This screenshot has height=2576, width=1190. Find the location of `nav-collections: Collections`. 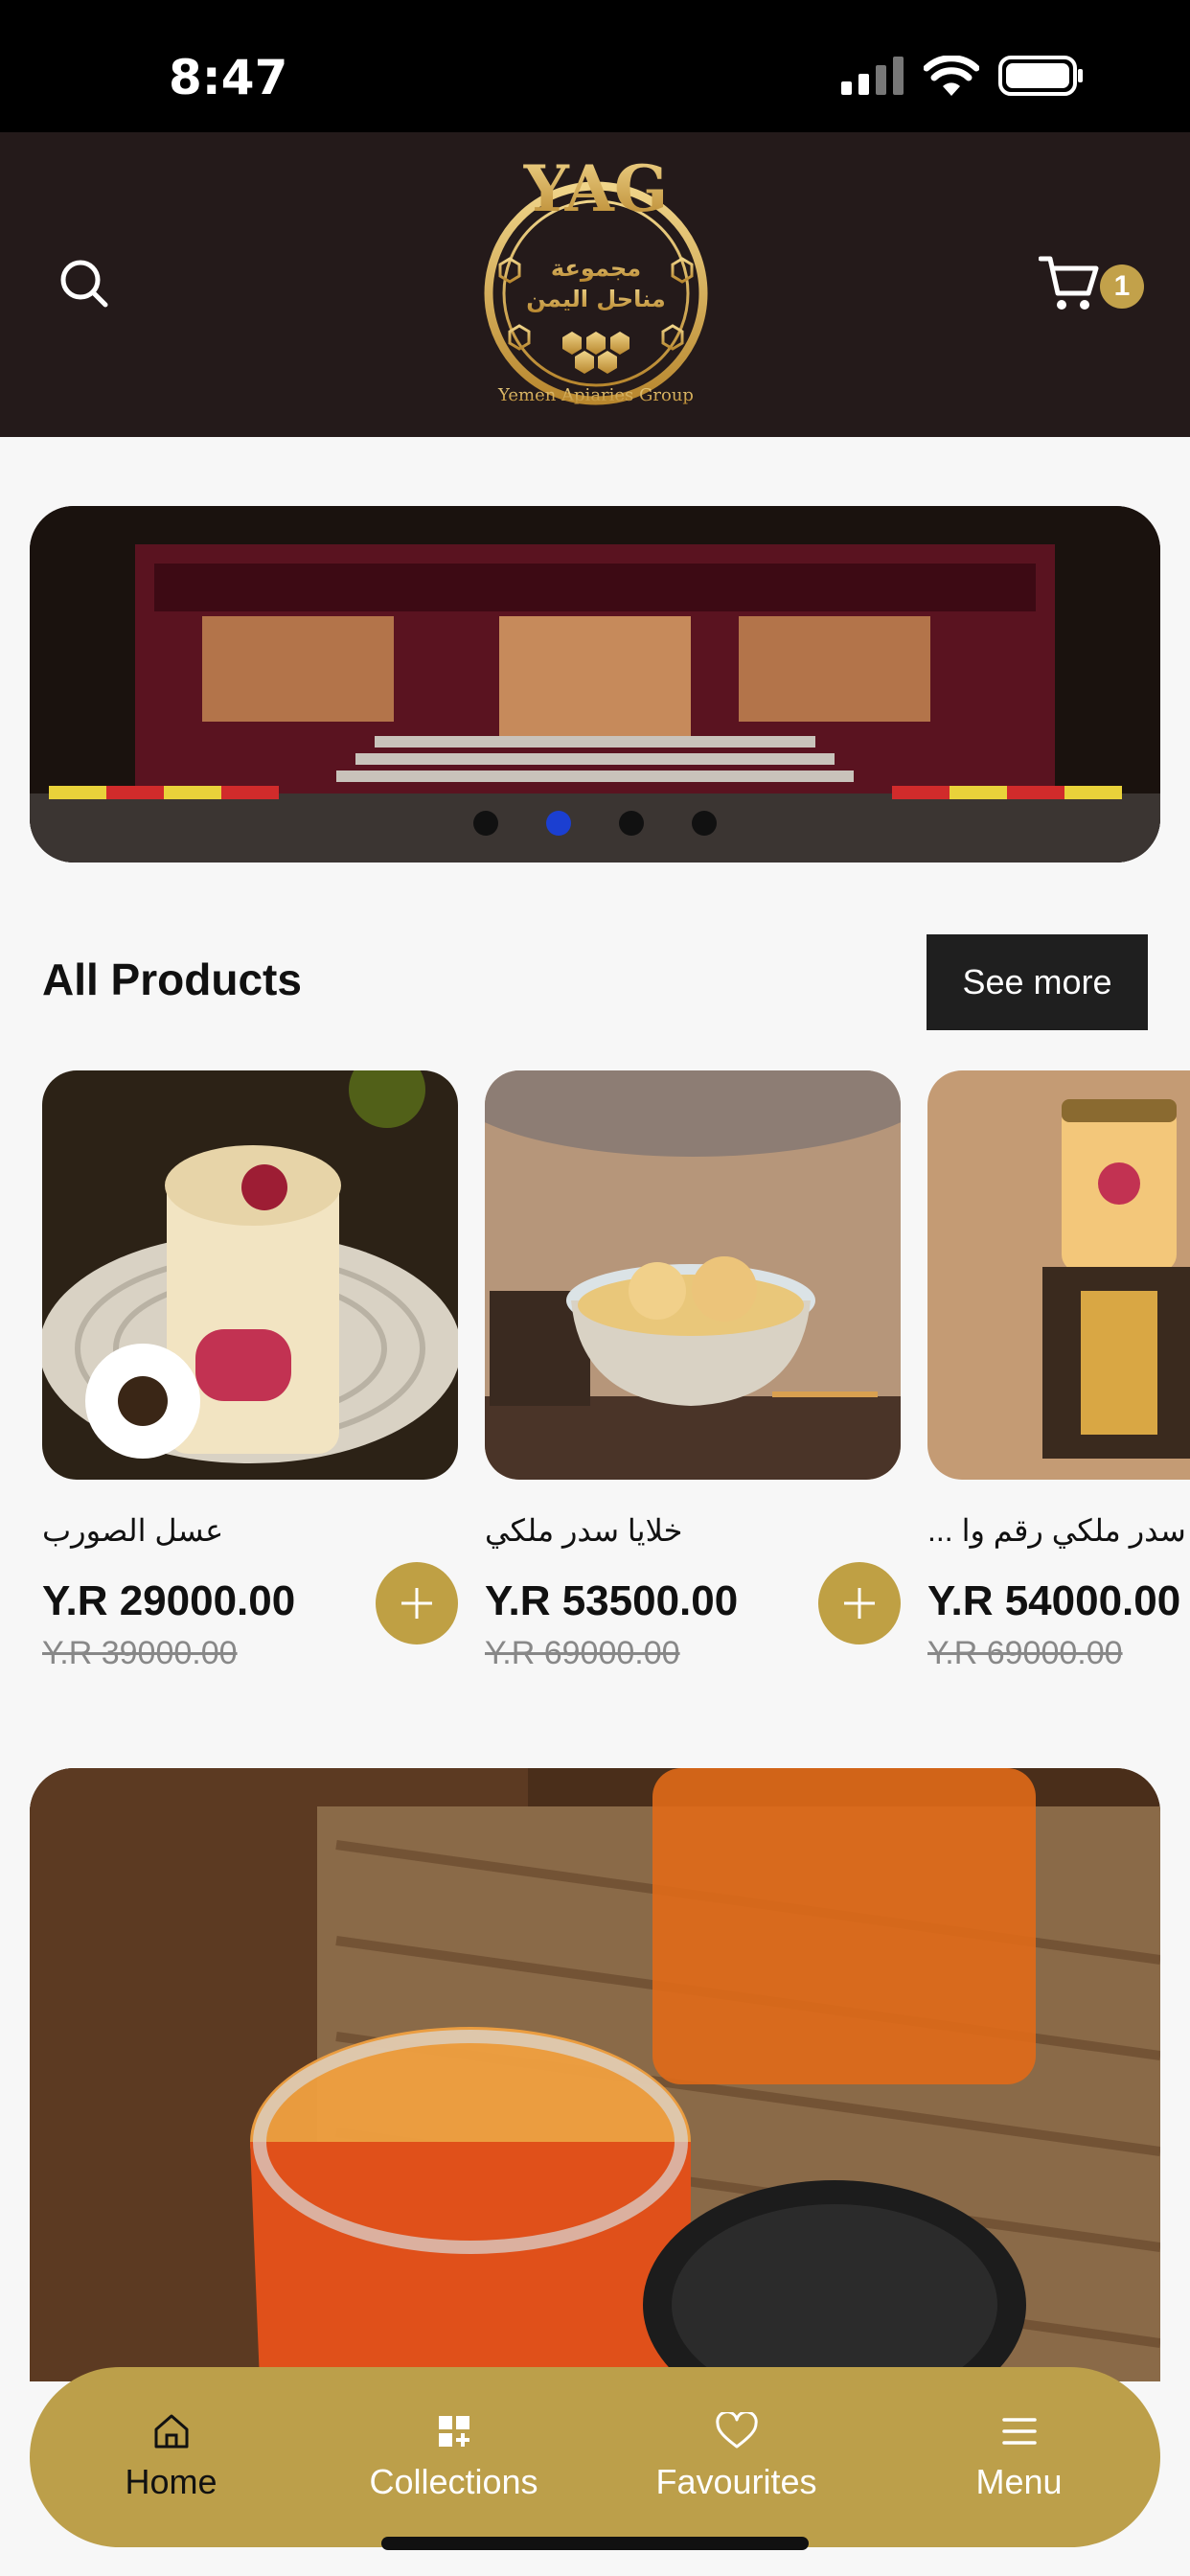

nav-collections: Collections is located at coordinates (453, 2457).